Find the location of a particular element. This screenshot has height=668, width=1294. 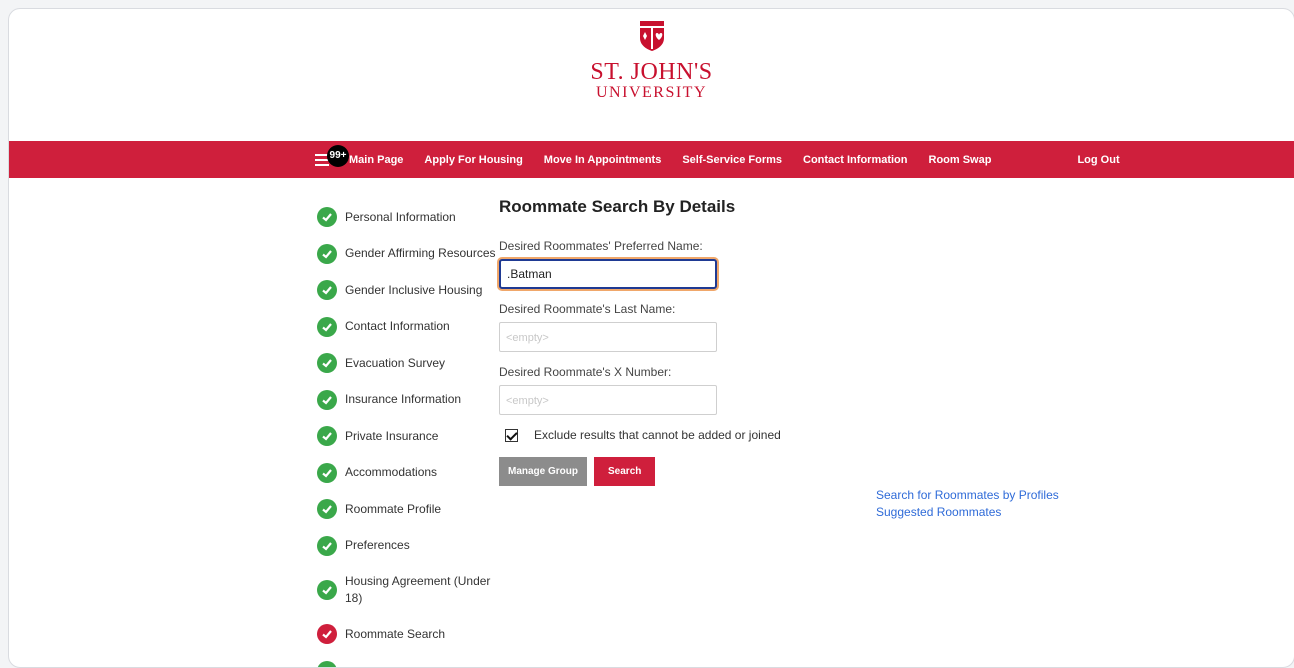

nav-apply-for-housing: Apply For Housing is located at coordinates (473, 160).